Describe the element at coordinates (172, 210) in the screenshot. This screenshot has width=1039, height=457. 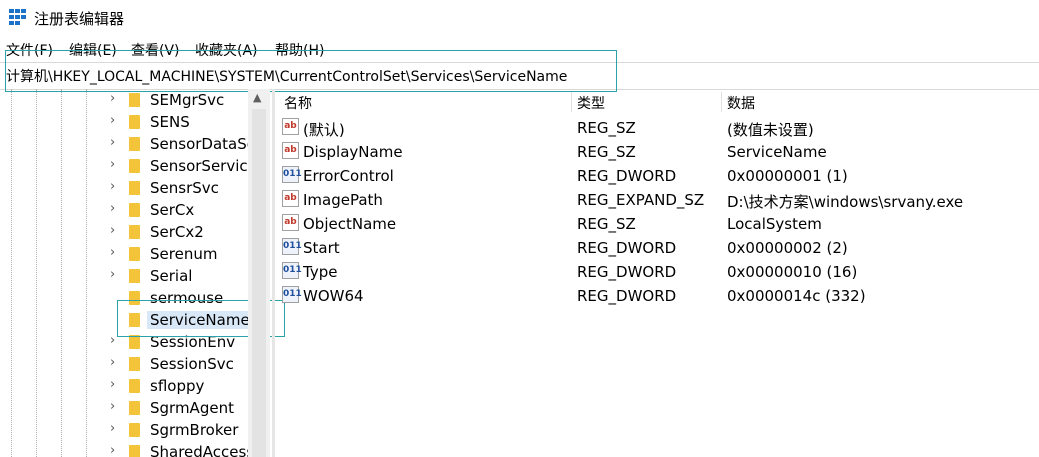
I see `tree-item-label: SerCx` at that location.